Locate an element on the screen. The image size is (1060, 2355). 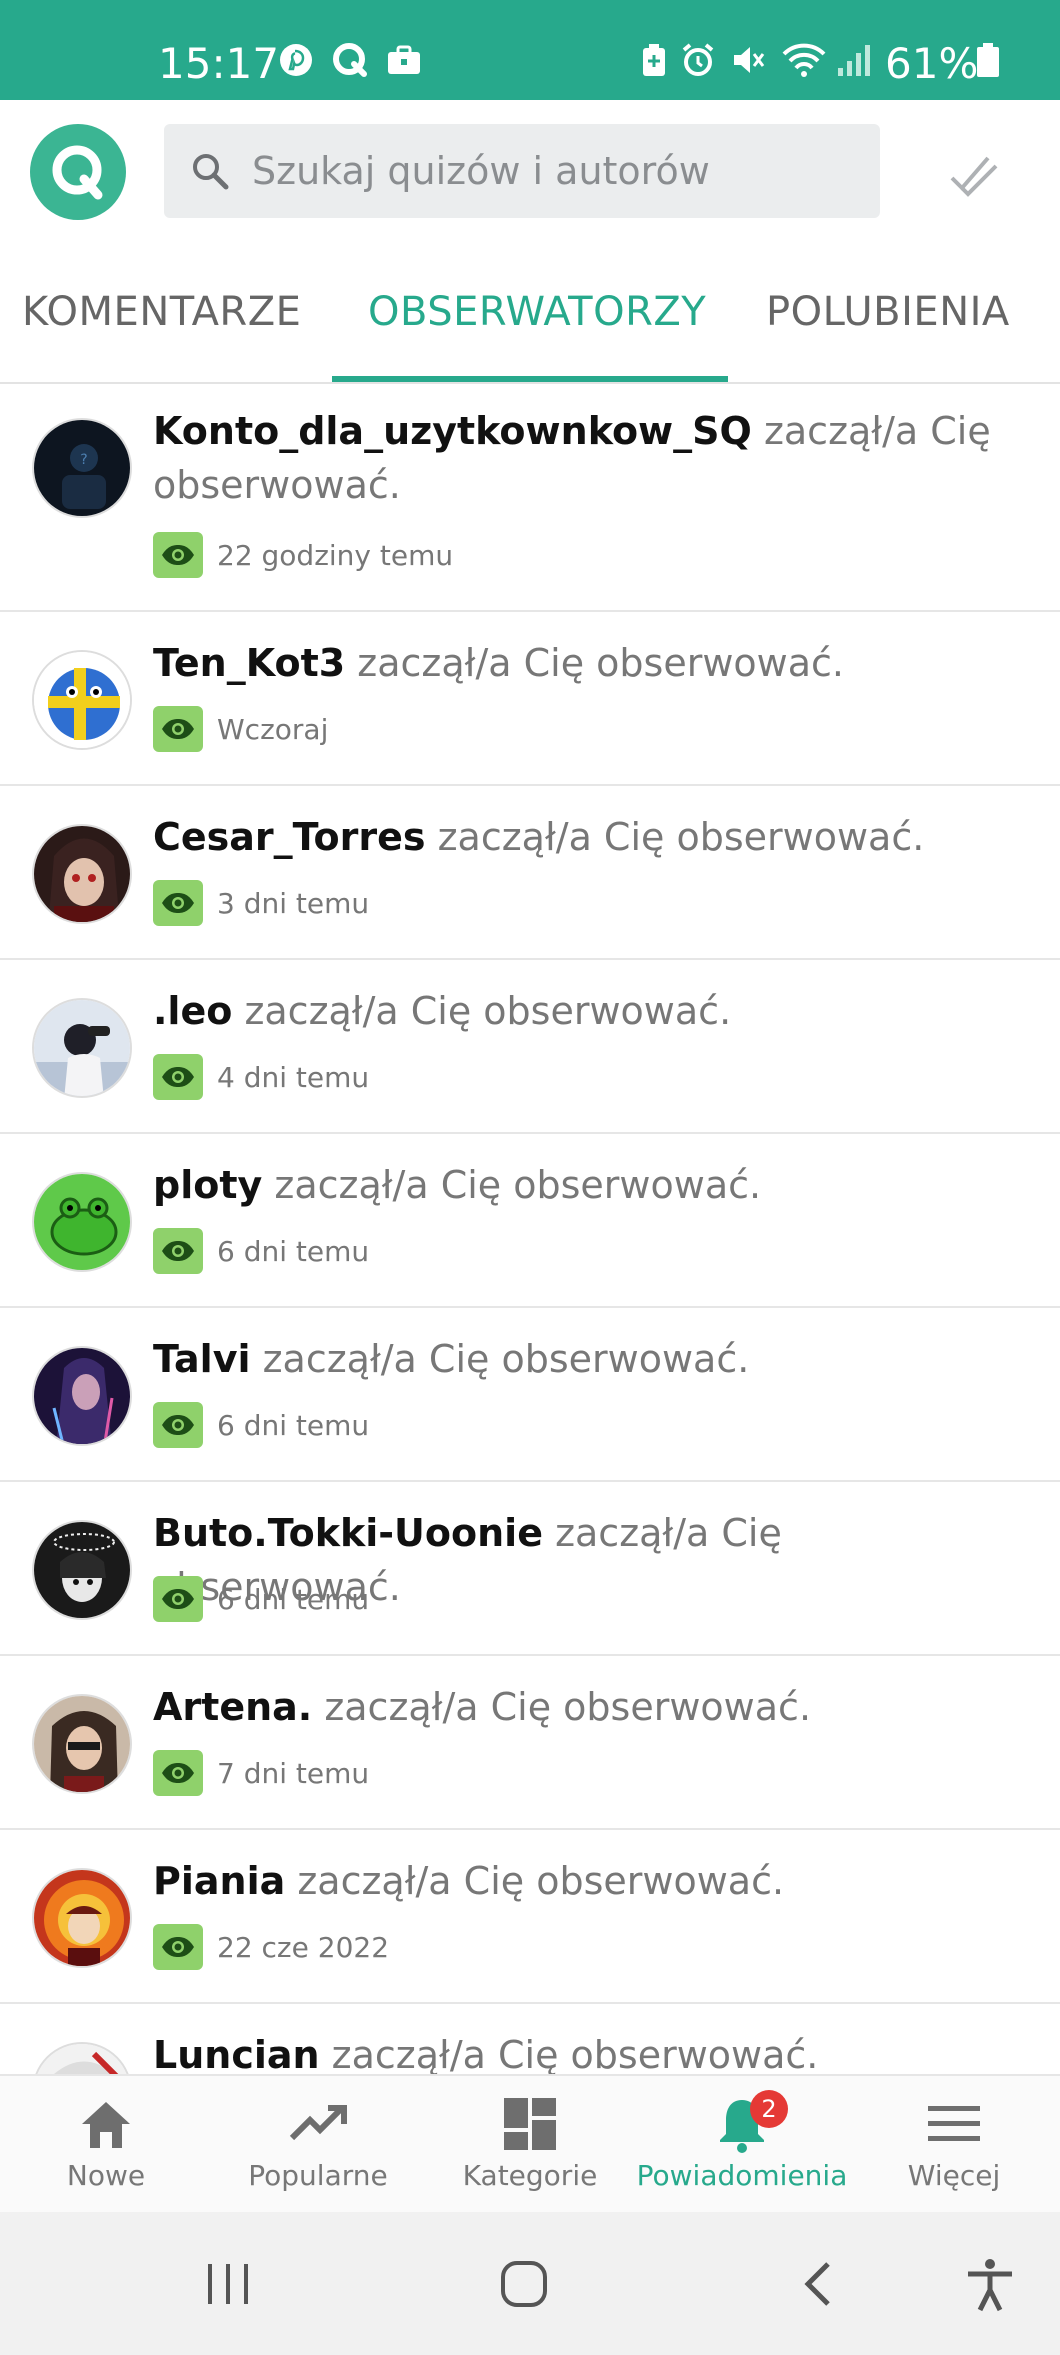
nav-nowe: Nowe is located at coordinates (106, 2145).